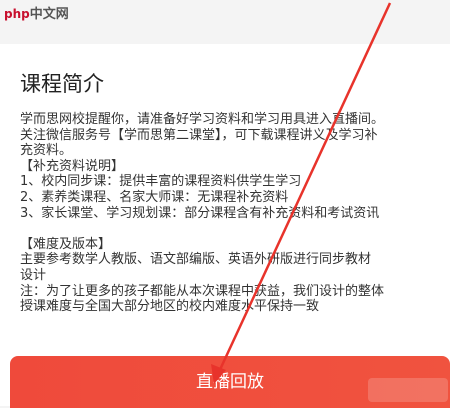 Image resolution: width=450 pixels, height=408 pixels. I want to click on watermark-brand: php, so click(17, 14).